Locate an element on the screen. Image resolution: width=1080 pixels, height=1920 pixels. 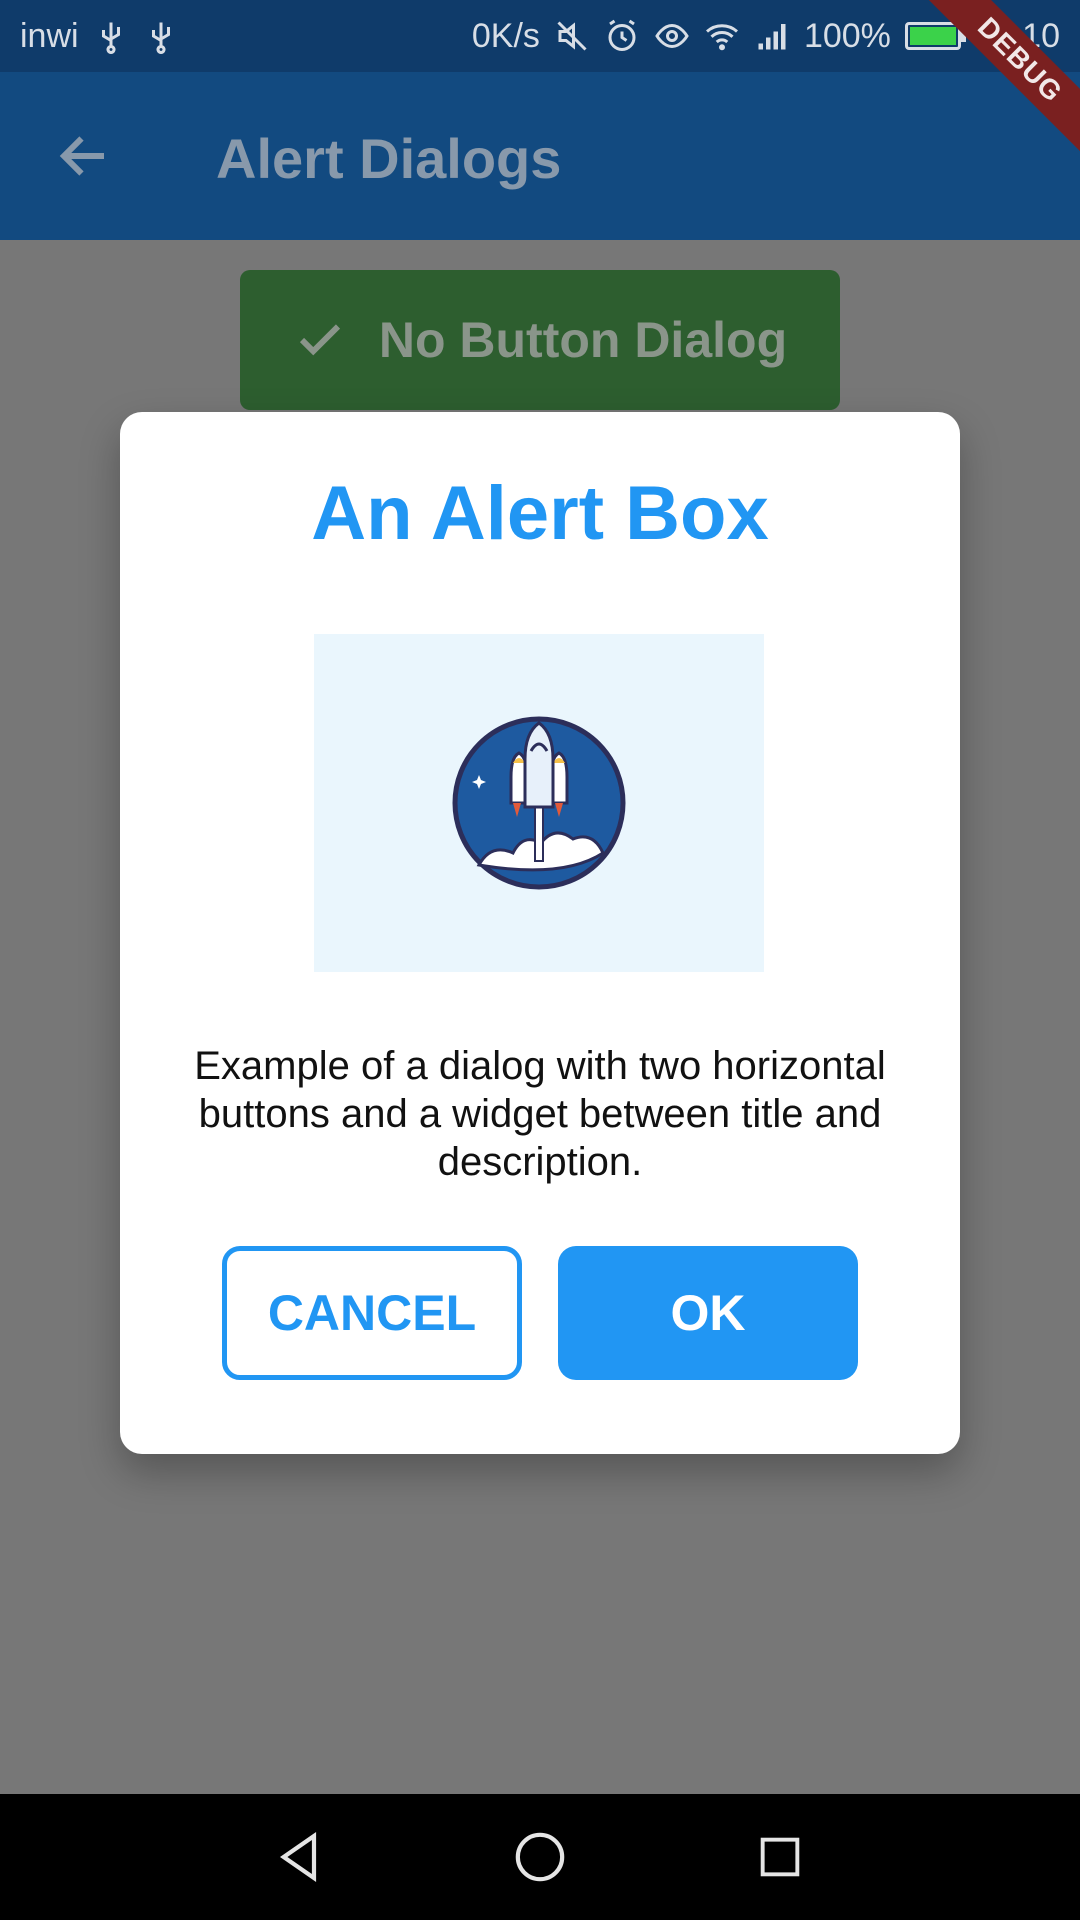
dialog-title: An Alert Box is located at coordinates (540, 513).